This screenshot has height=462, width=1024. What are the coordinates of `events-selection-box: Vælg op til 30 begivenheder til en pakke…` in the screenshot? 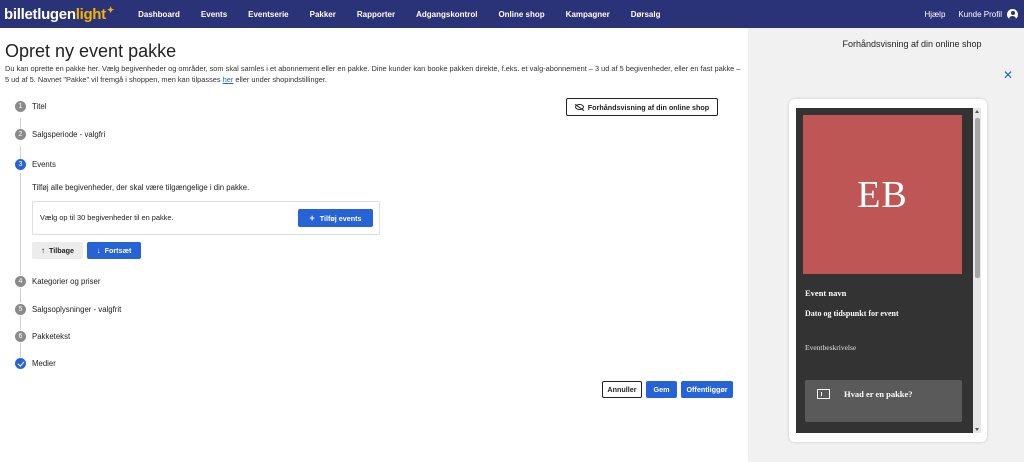 It's located at (206, 218).